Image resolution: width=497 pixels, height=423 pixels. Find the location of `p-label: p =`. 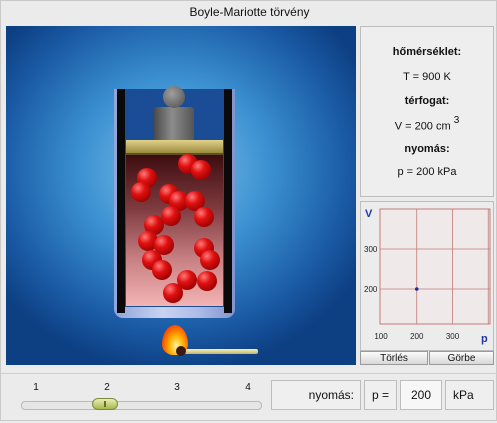

p-label: p = is located at coordinates (380, 395).